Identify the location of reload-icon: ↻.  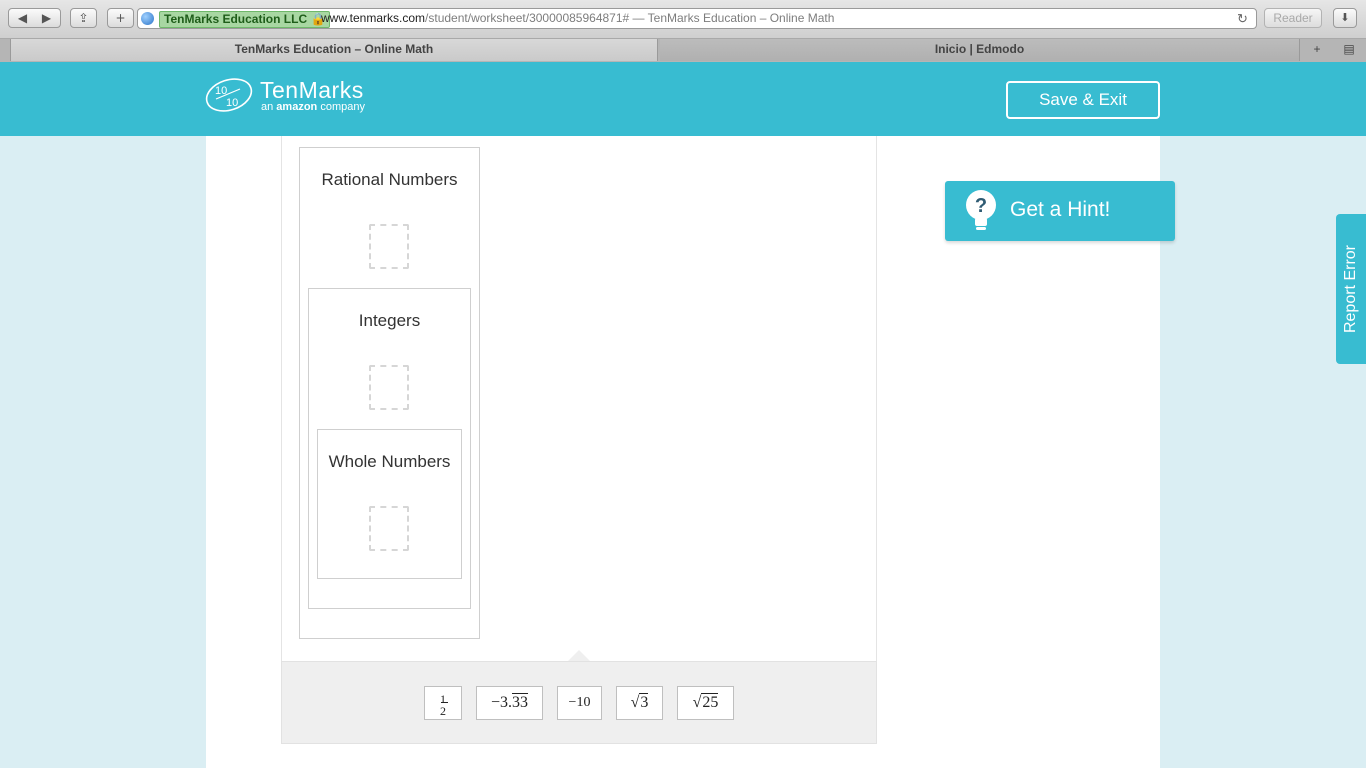
(1242, 18).